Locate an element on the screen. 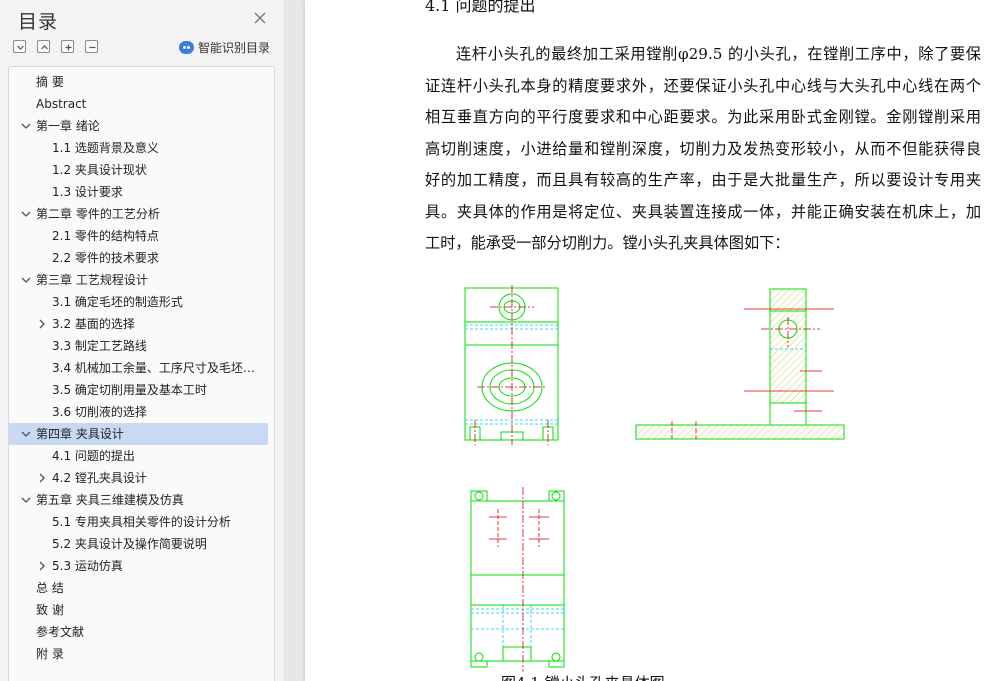 The height and width of the screenshot is (681, 993). toc-item: 5.2 夹具设计及操作简要说明 is located at coordinates (138, 544).